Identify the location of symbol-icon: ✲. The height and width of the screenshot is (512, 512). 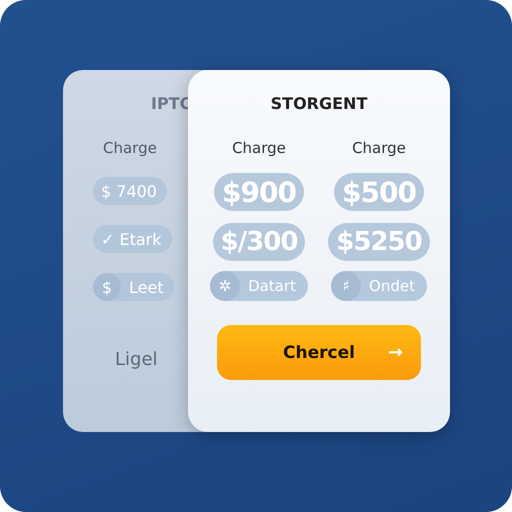
(225, 286).